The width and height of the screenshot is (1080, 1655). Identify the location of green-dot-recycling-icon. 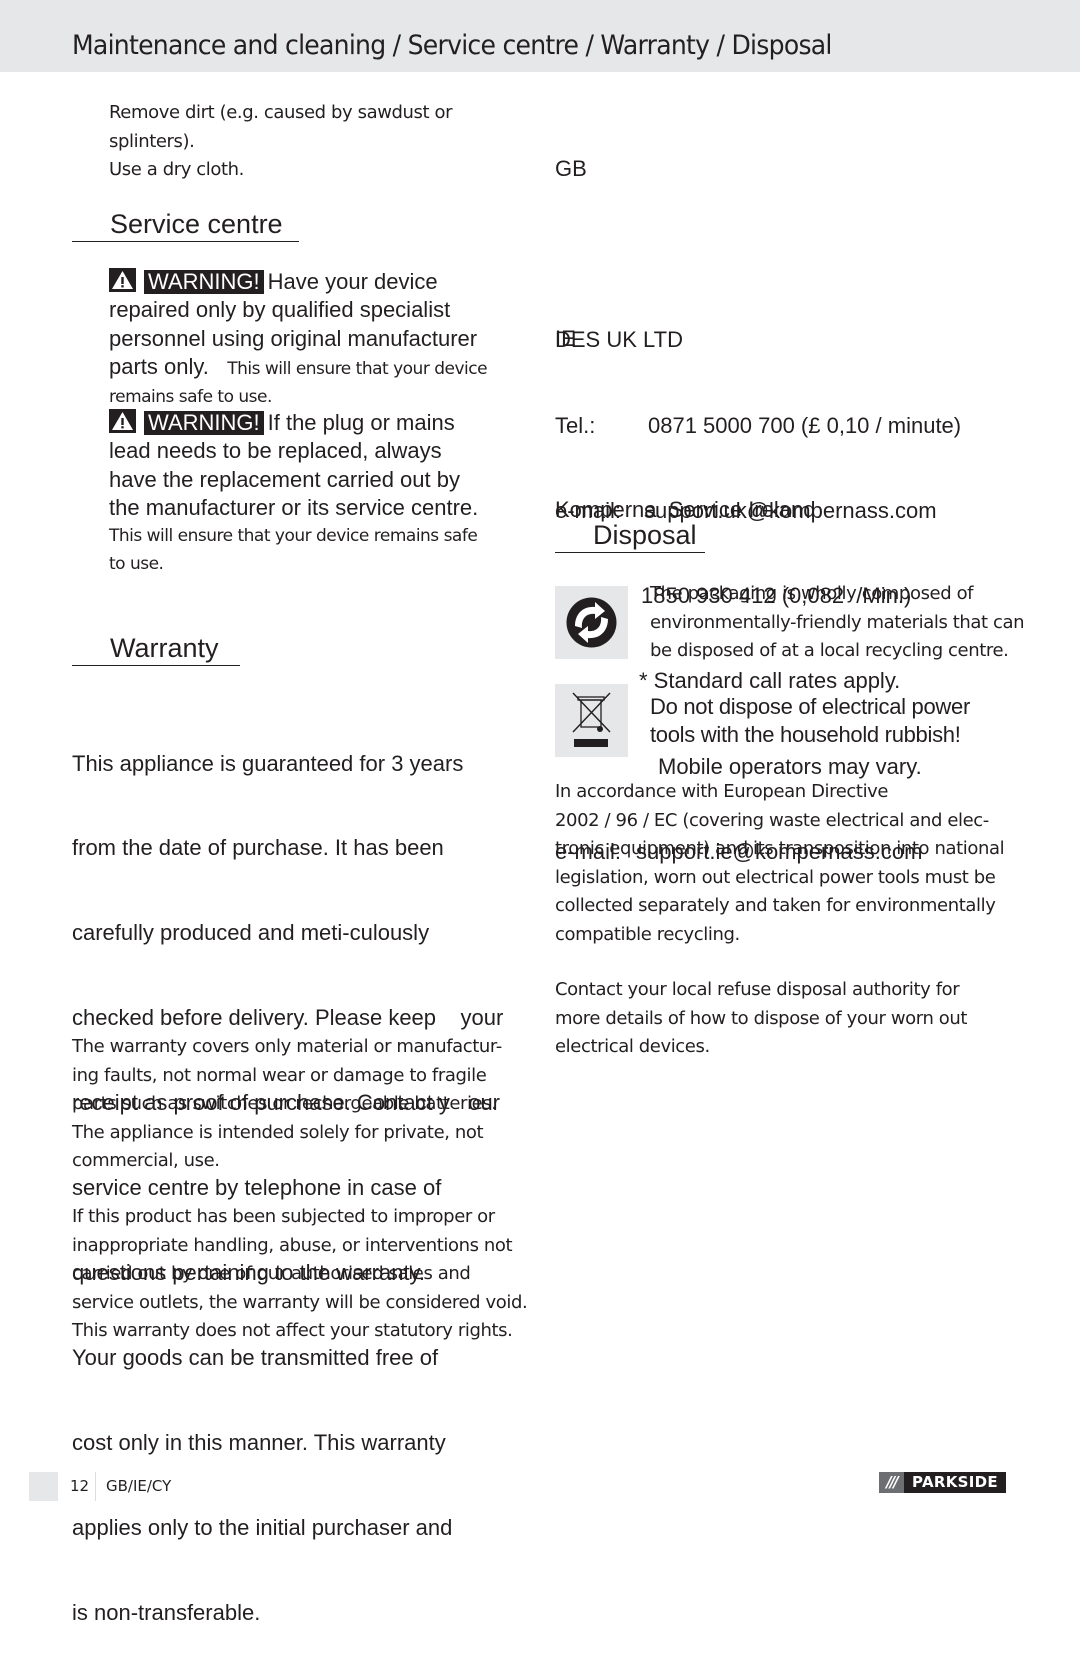
(591, 622).